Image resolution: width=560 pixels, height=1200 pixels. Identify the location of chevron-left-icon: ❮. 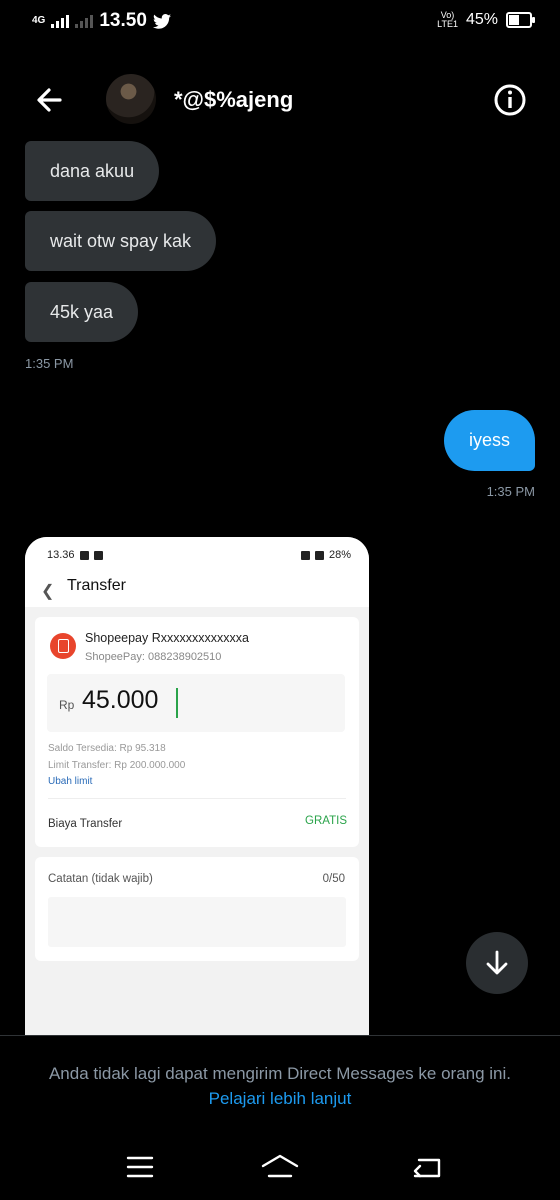
(48, 591).